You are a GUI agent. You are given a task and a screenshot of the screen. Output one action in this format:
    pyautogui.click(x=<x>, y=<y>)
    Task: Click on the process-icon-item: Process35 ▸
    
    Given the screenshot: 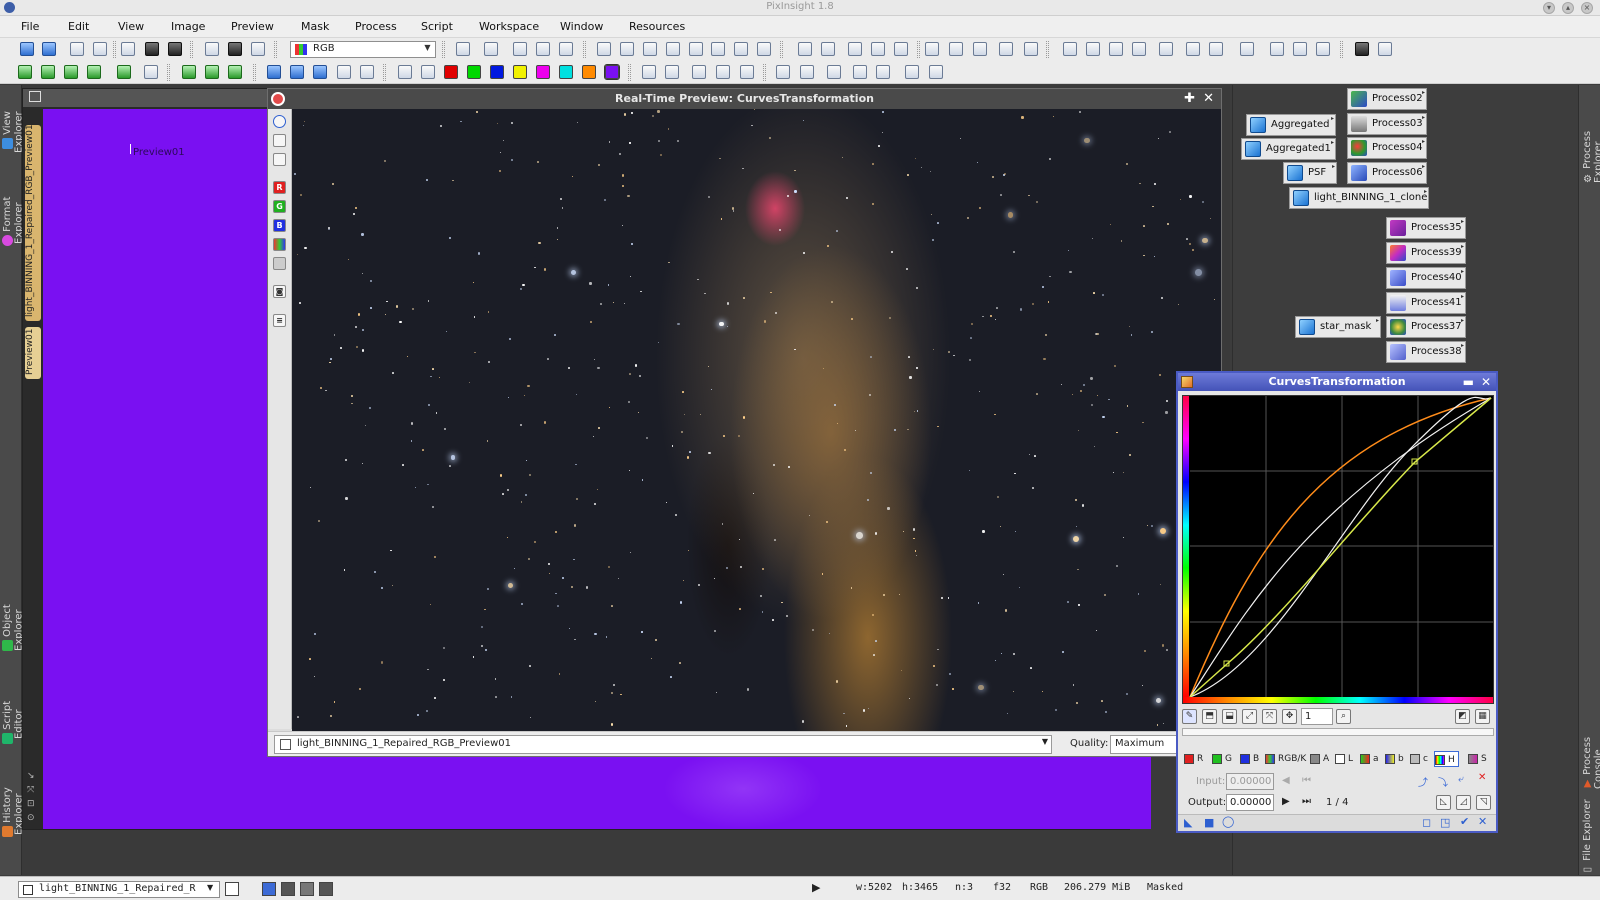 What is the action you would take?
    pyautogui.click(x=1426, y=228)
    